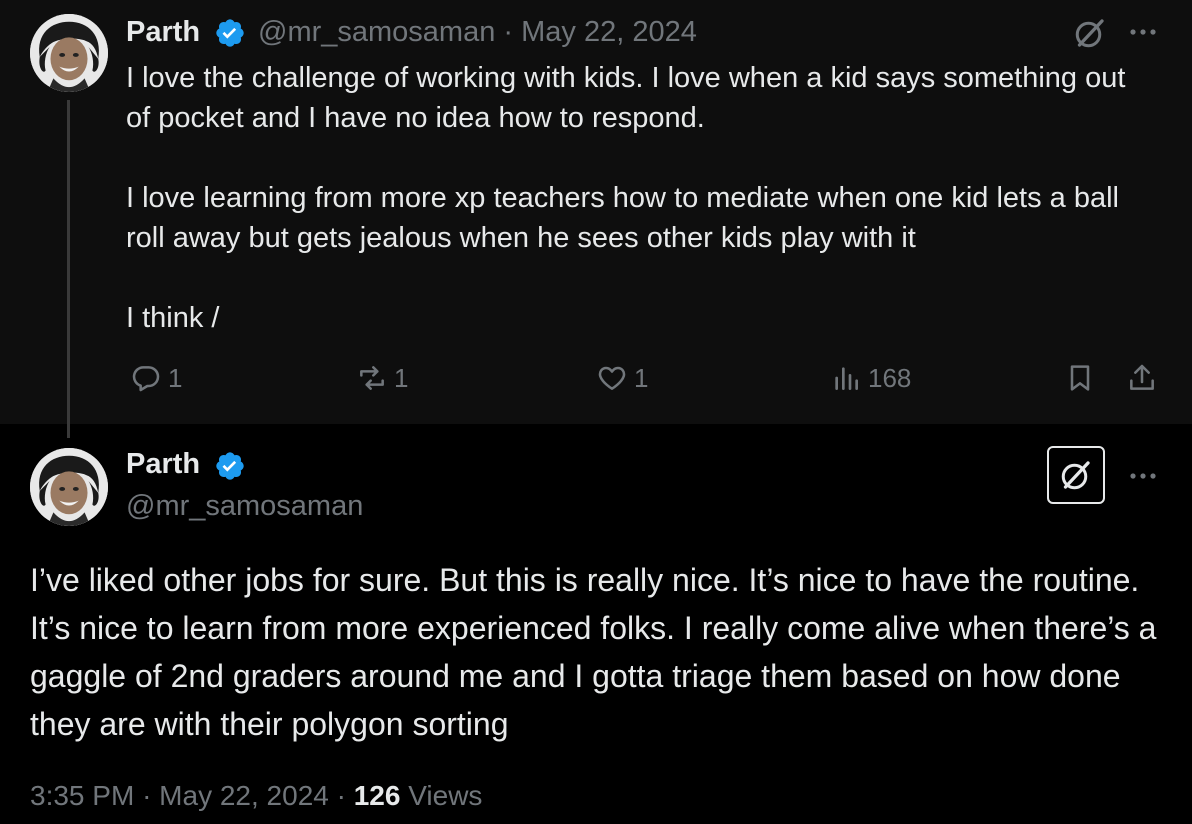  I want to click on tweet-paragraph: I think /, so click(173, 318).